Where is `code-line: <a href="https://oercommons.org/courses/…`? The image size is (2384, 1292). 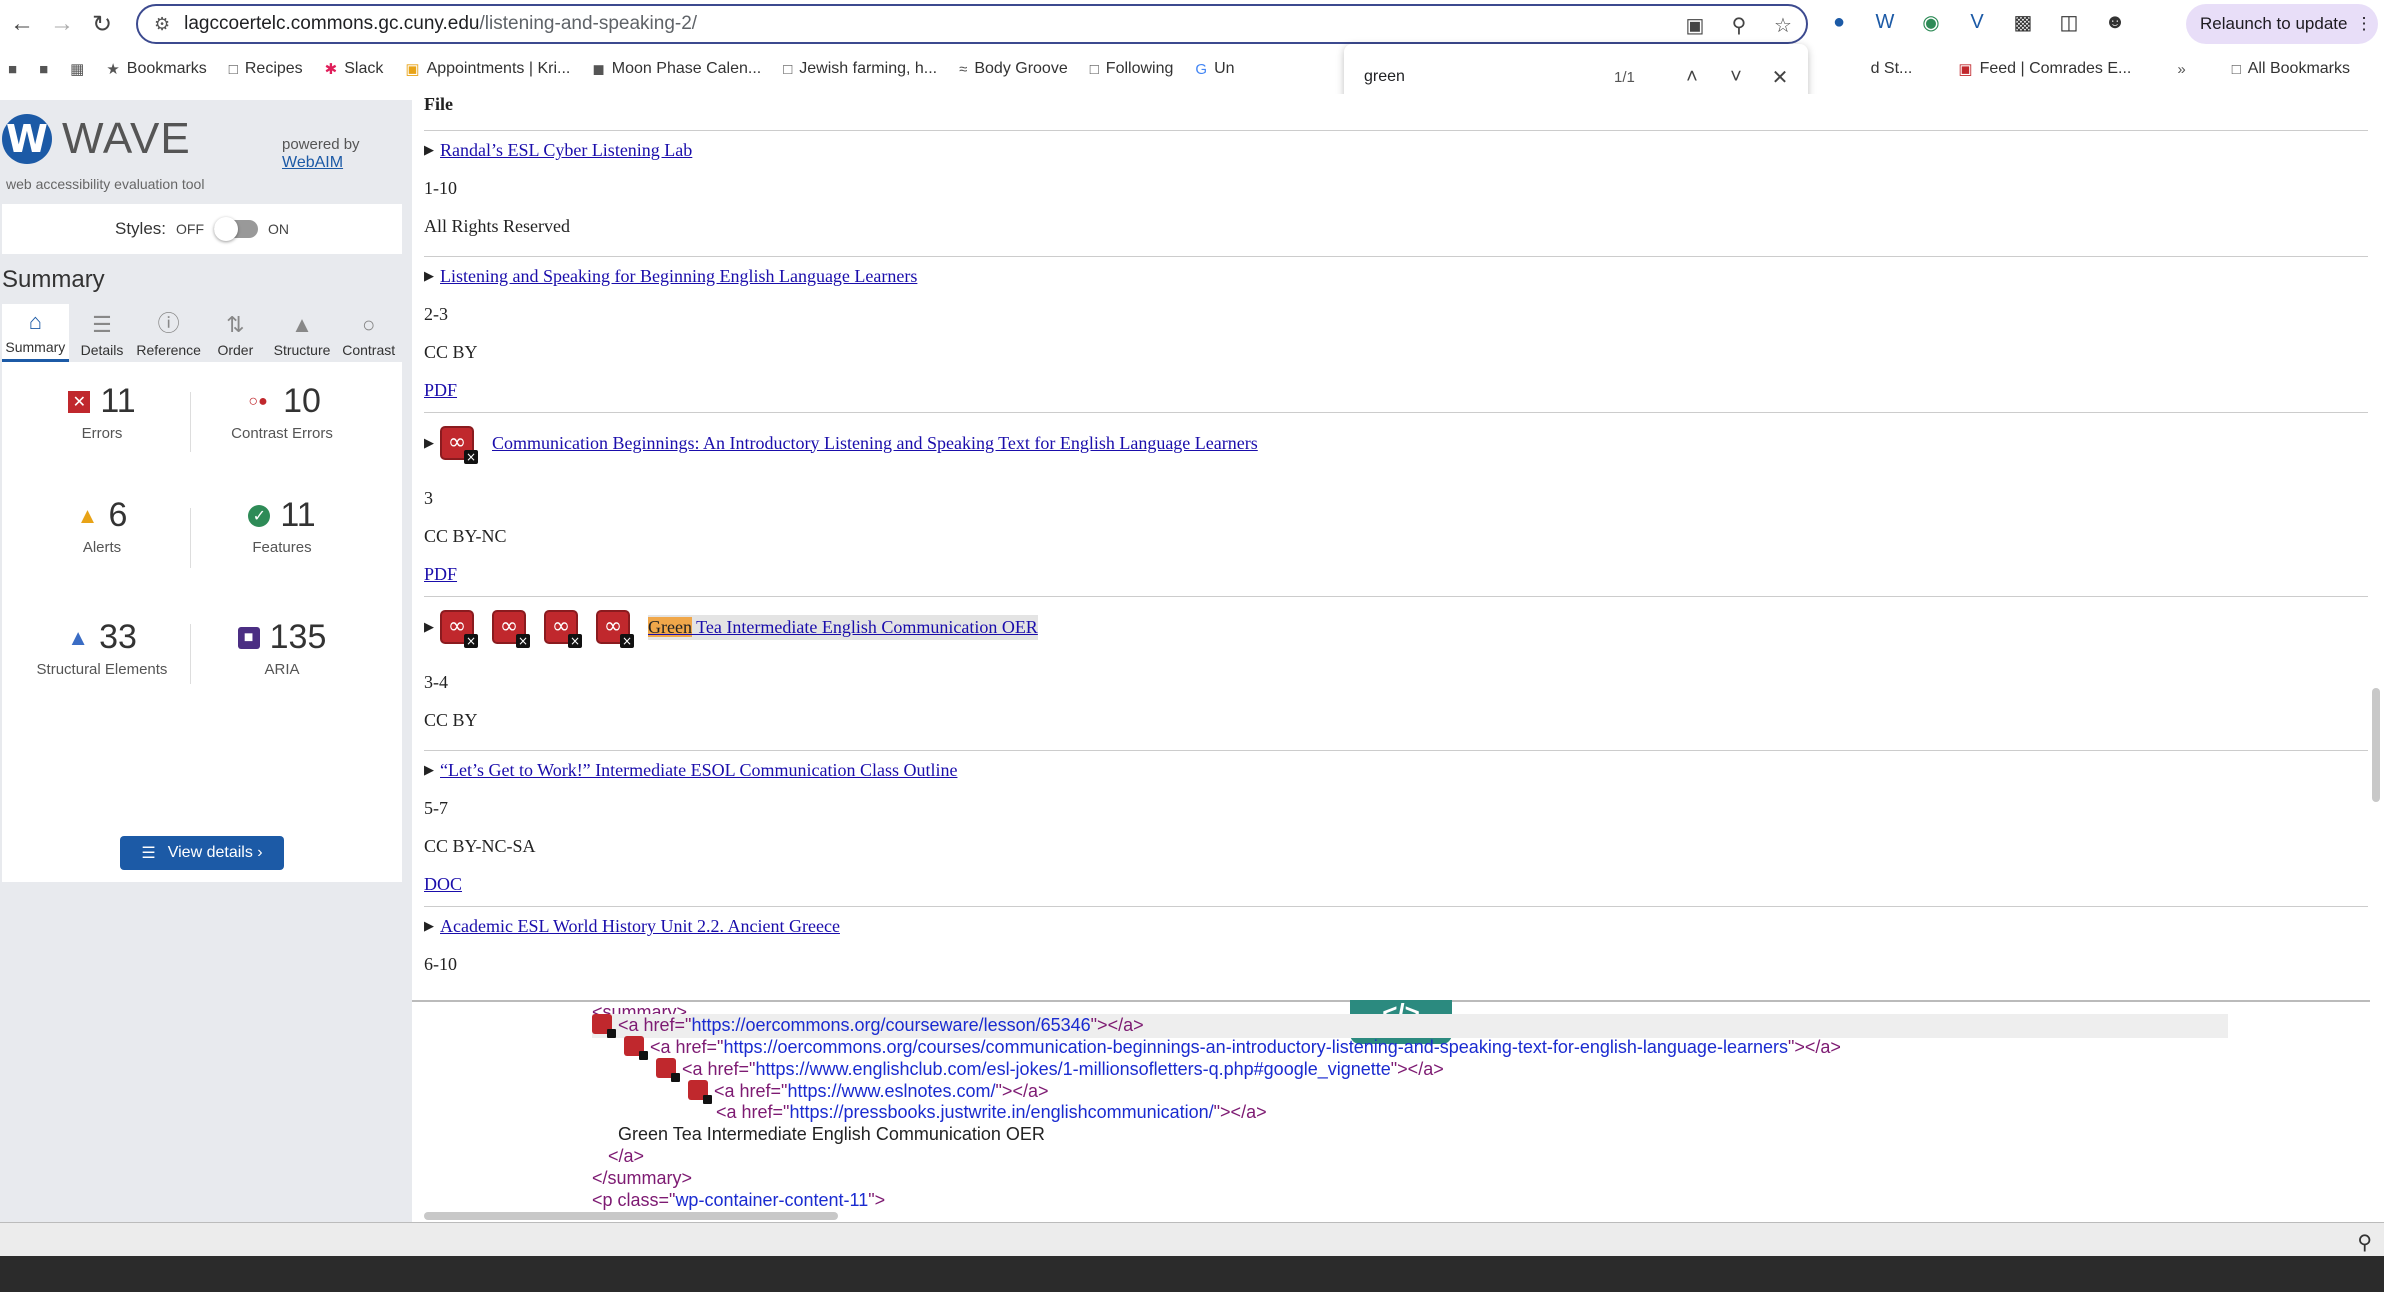
code-line: <a href="https://oercommons.org/courses/… is located at coordinates (1232, 1048).